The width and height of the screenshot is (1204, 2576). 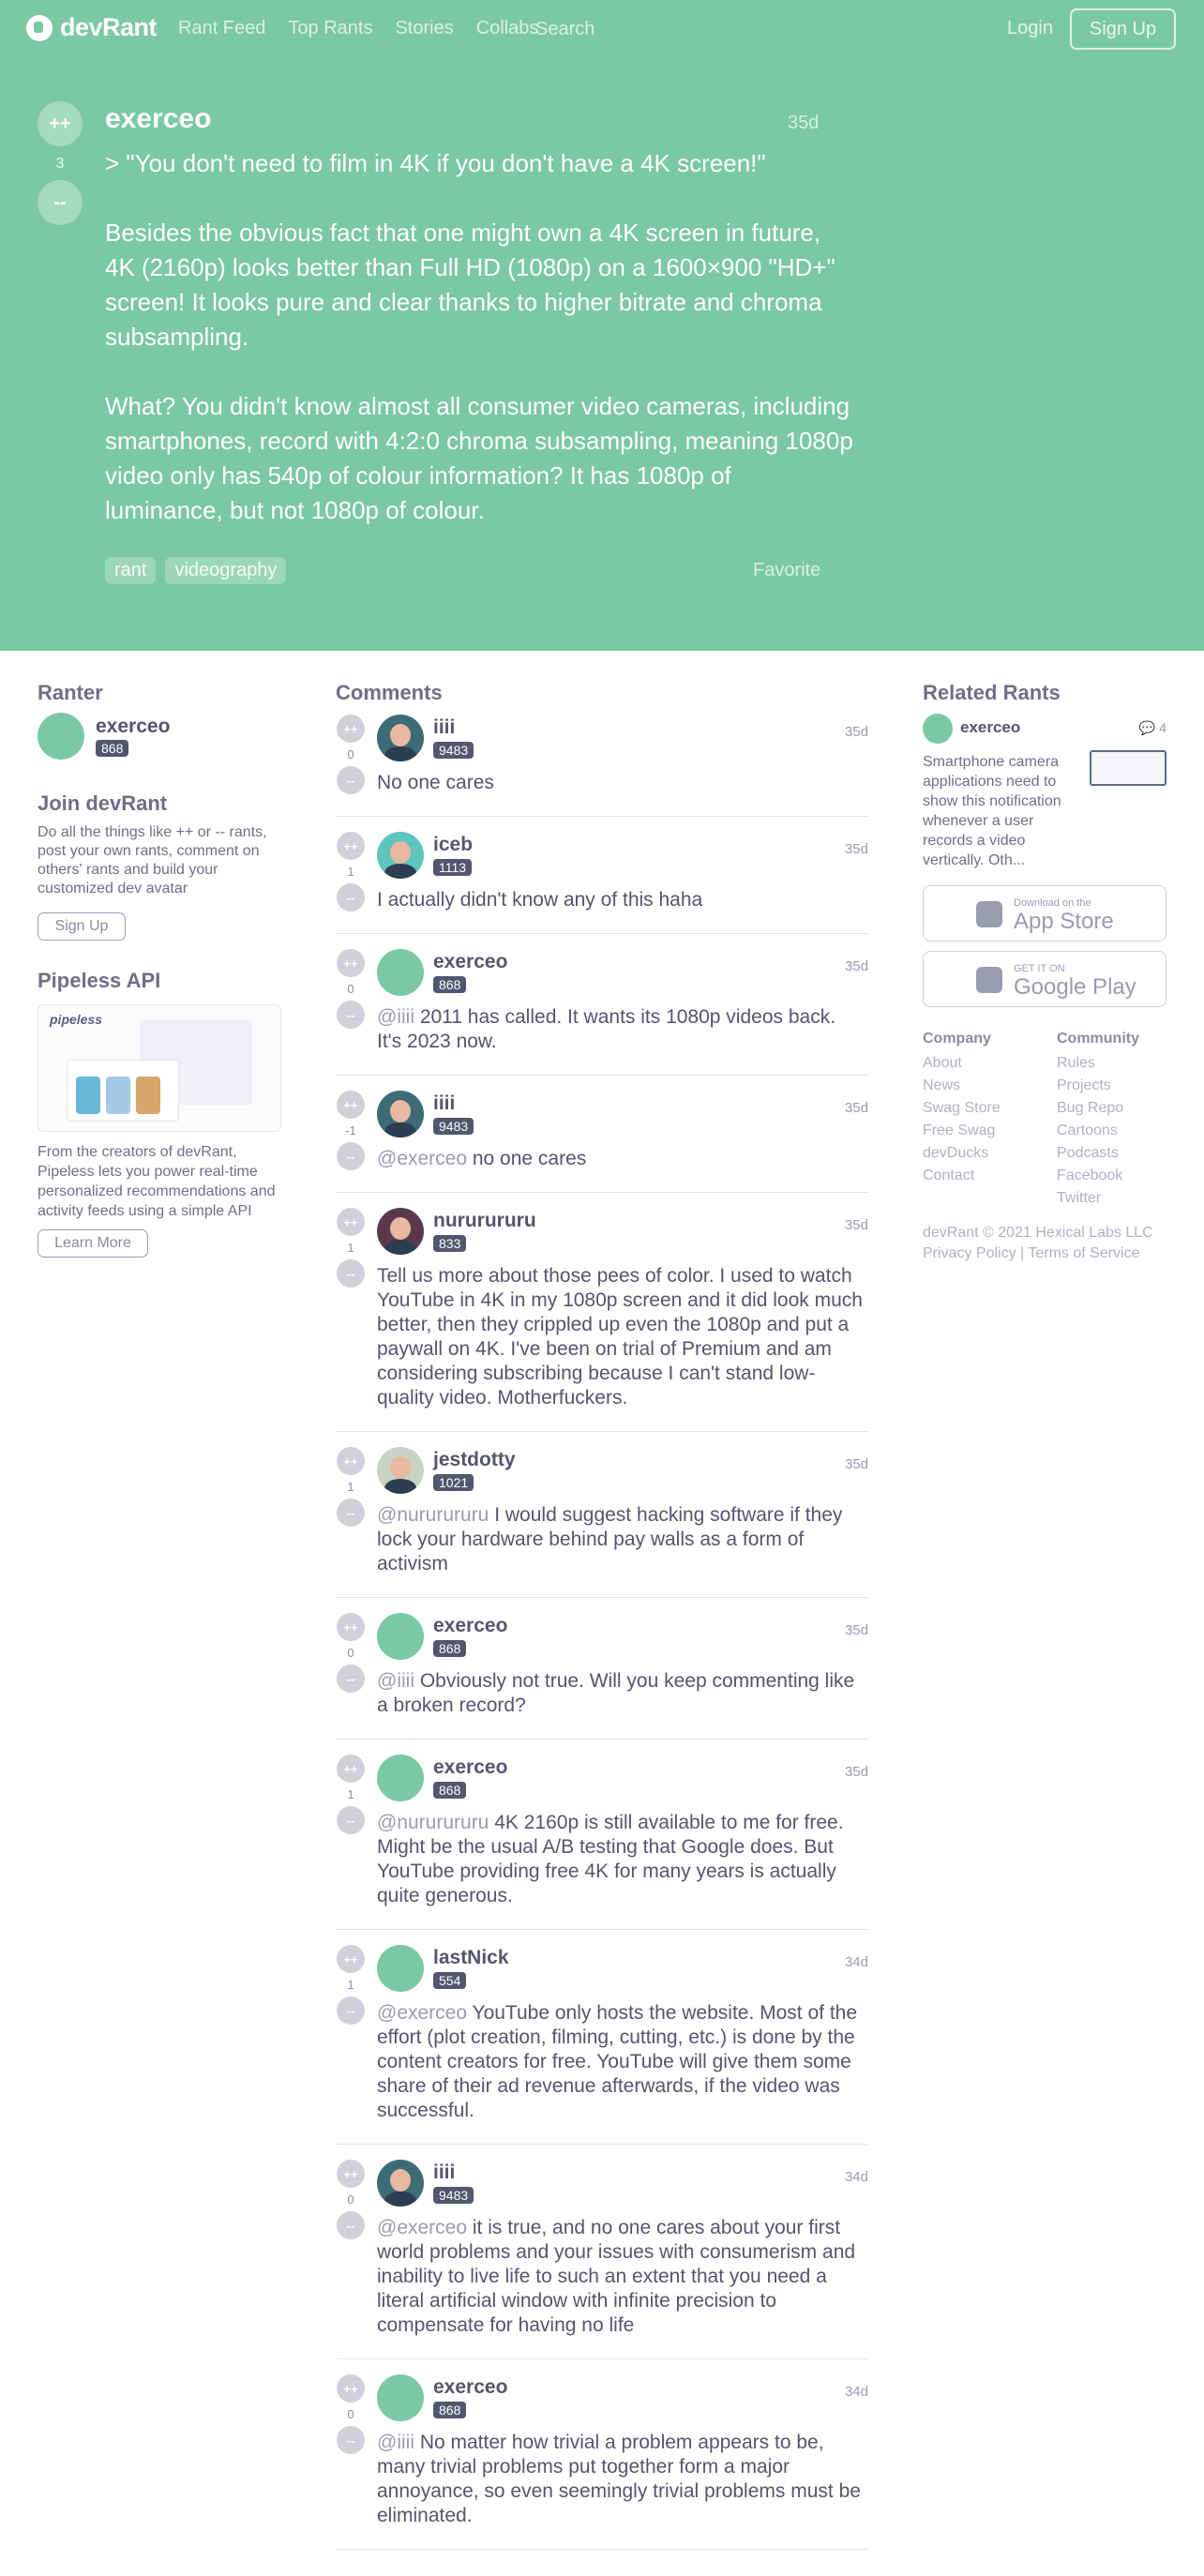 What do you see at coordinates (1098, 1176) in the screenshot?
I see `footer-link-facebook: Facebook` at bounding box center [1098, 1176].